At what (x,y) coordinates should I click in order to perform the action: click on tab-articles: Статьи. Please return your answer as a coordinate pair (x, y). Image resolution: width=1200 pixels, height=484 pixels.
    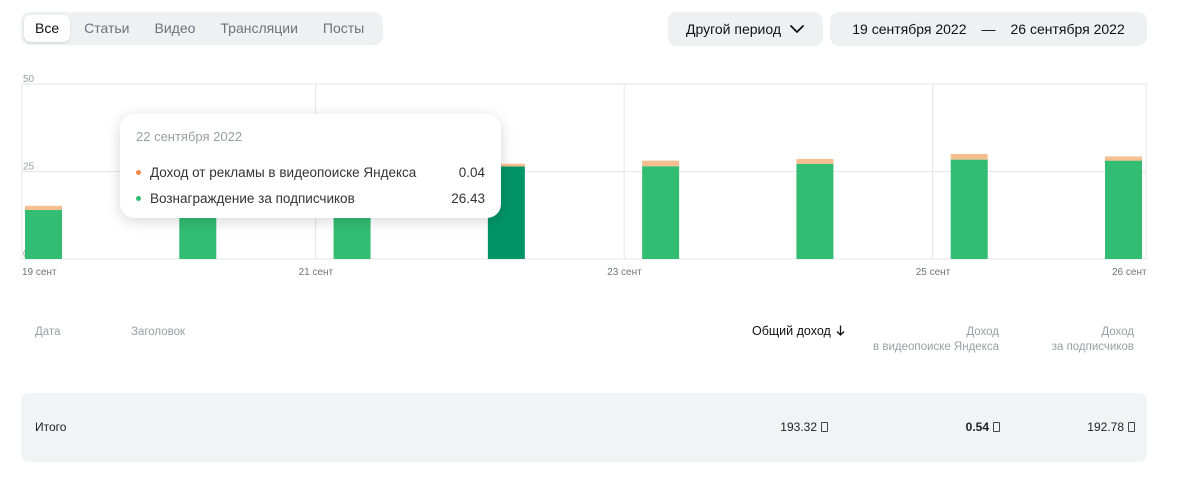
    Looking at the image, I should click on (106, 28).